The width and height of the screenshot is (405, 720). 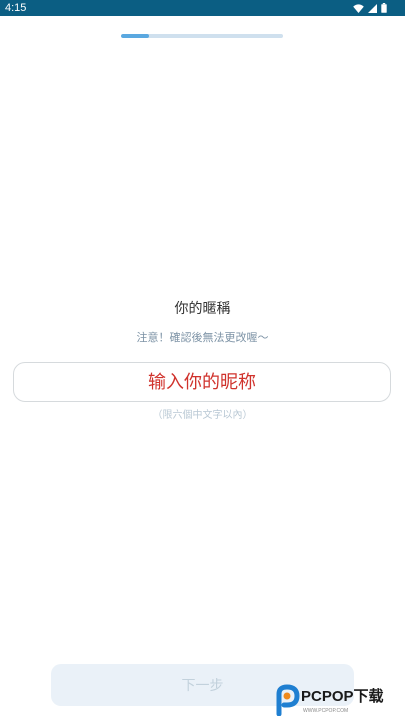 I want to click on watermark: PCPOP下载 WWW.PCPOP.COM, so click(x=337, y=701).